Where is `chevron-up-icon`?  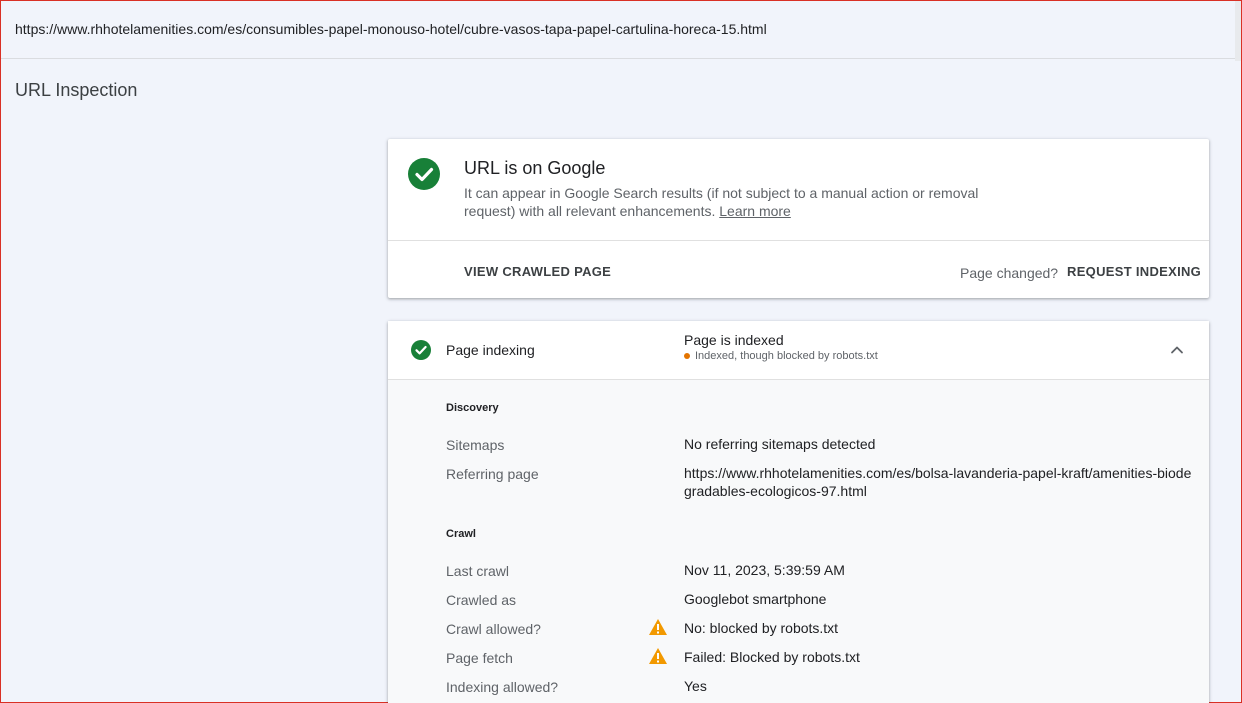 chevron-up-icon is located at coordinates (1177, 350).